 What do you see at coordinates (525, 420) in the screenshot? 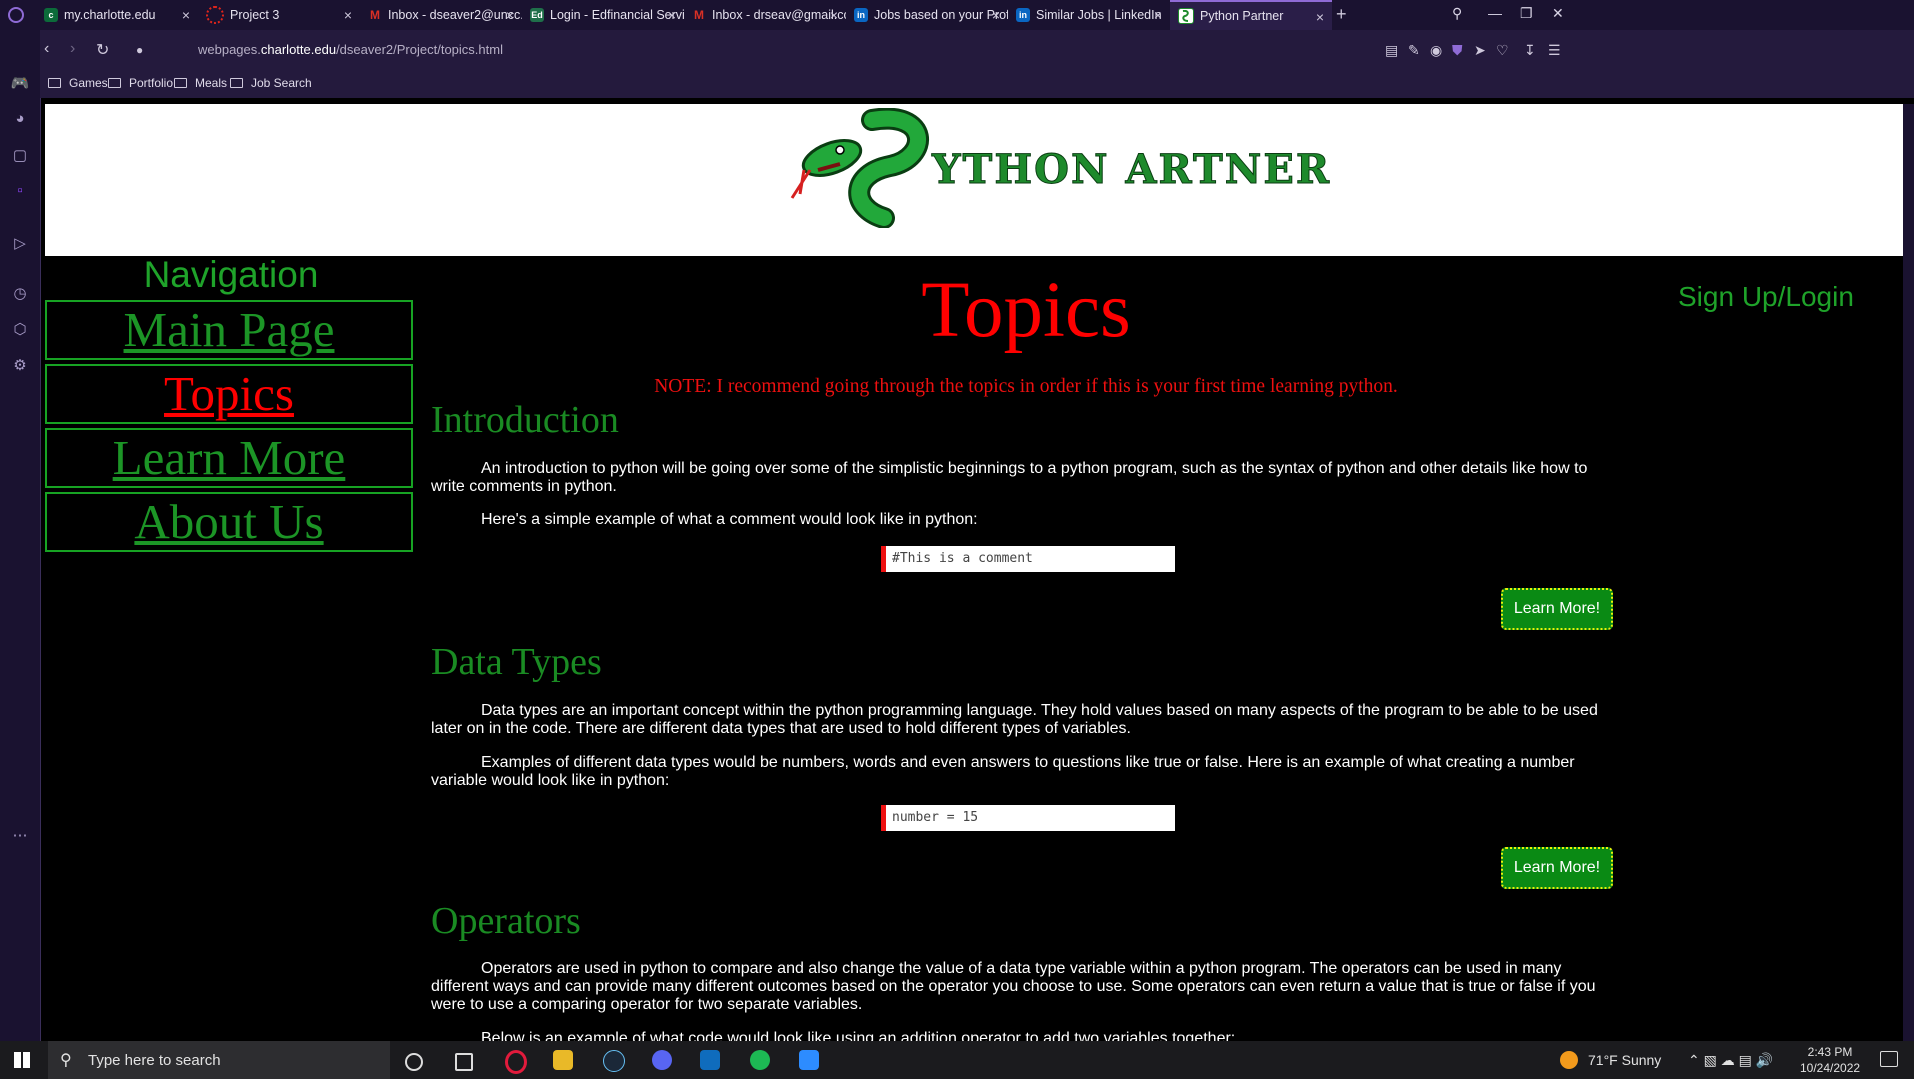
I see `section-title-introduction: Introduction` at bounding box center [525, 420].